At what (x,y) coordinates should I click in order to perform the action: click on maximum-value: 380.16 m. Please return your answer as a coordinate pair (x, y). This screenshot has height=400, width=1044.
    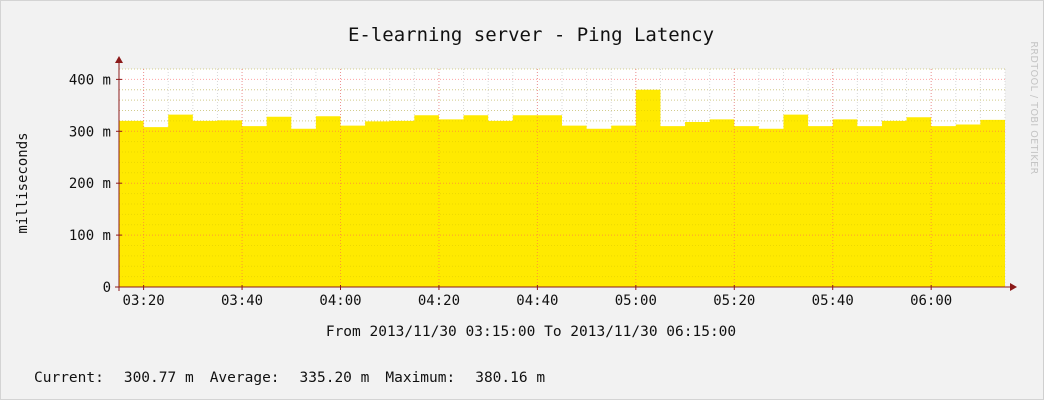
    Looking at the image, I should click on (510, 378).